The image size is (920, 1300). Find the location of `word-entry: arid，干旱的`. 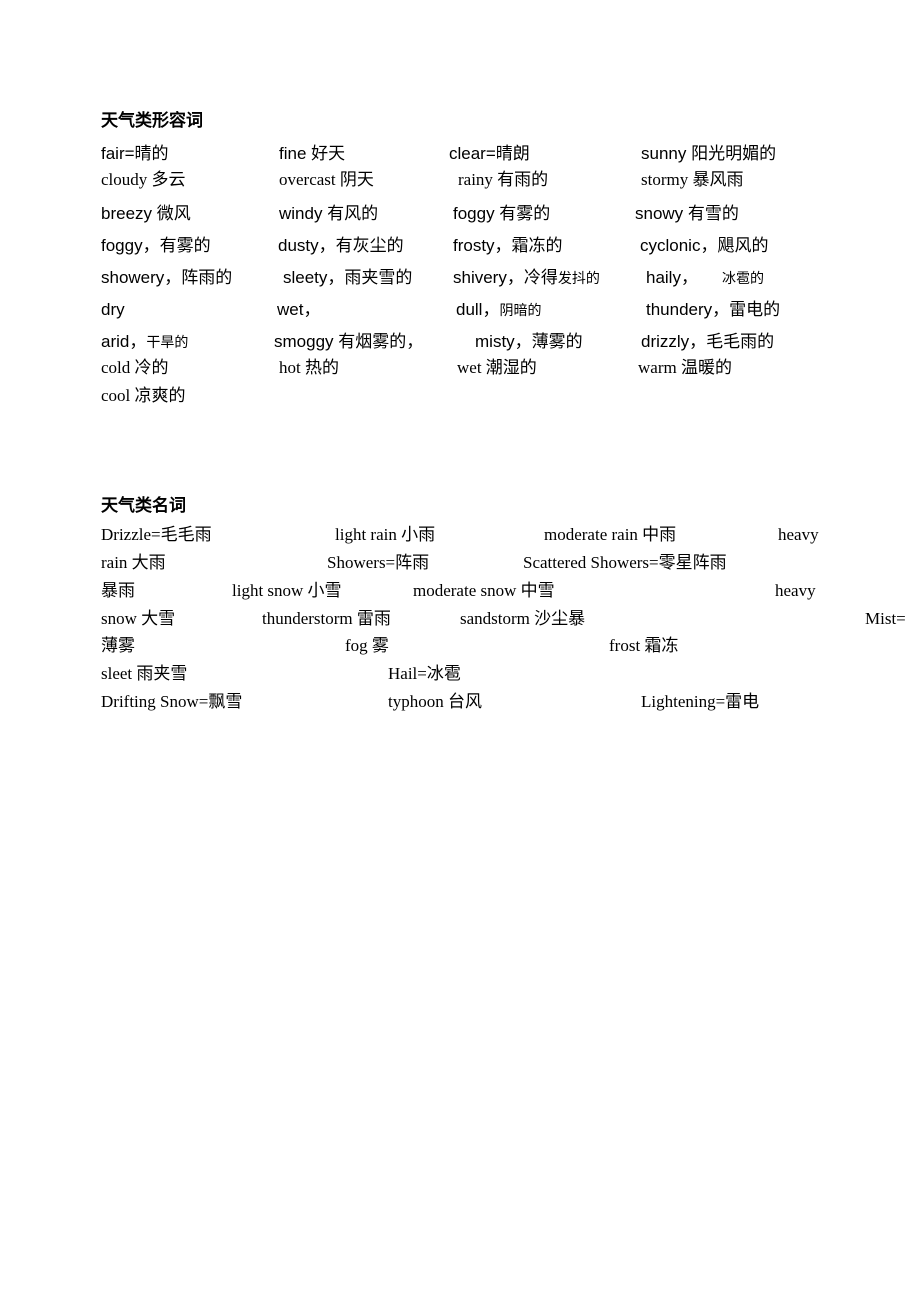

word-entry: arid，干旱的 is located at coordinates (144, 341).